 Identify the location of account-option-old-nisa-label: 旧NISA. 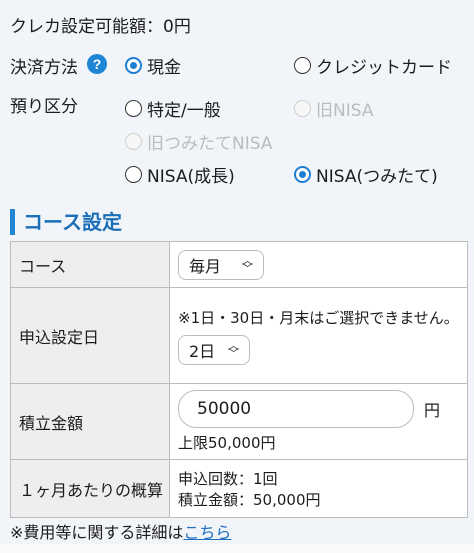
(345, 111).